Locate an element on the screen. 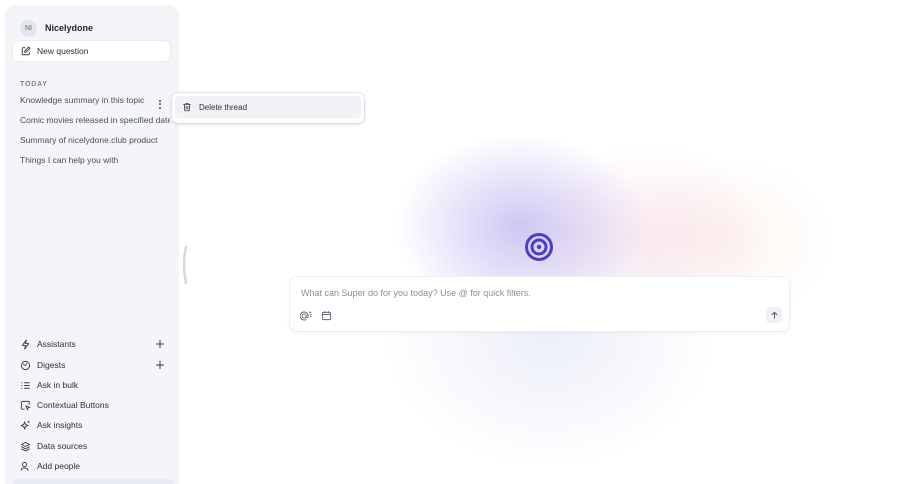 This screenshot has width=900, height=484. thread-context-menu: Delete thread is located at coordinates (268, 108).